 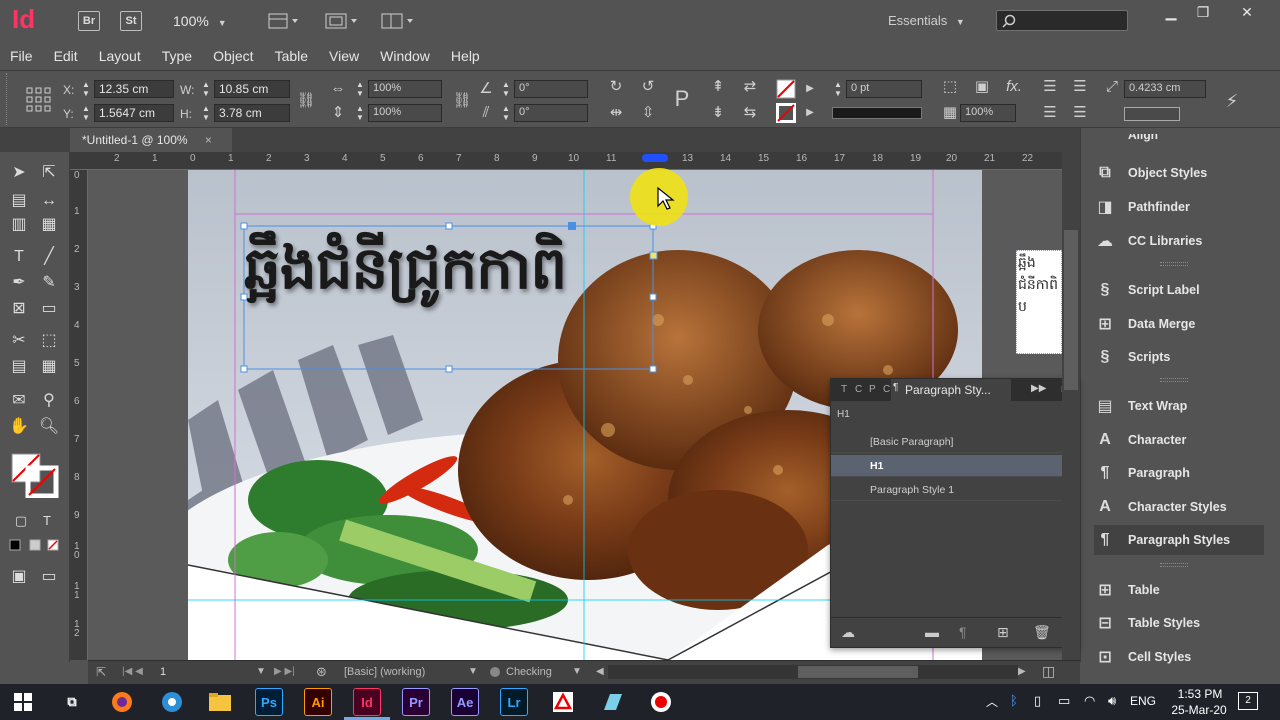 I want to click on panel-tab-character-styles: C, so click(x=886, y=389).